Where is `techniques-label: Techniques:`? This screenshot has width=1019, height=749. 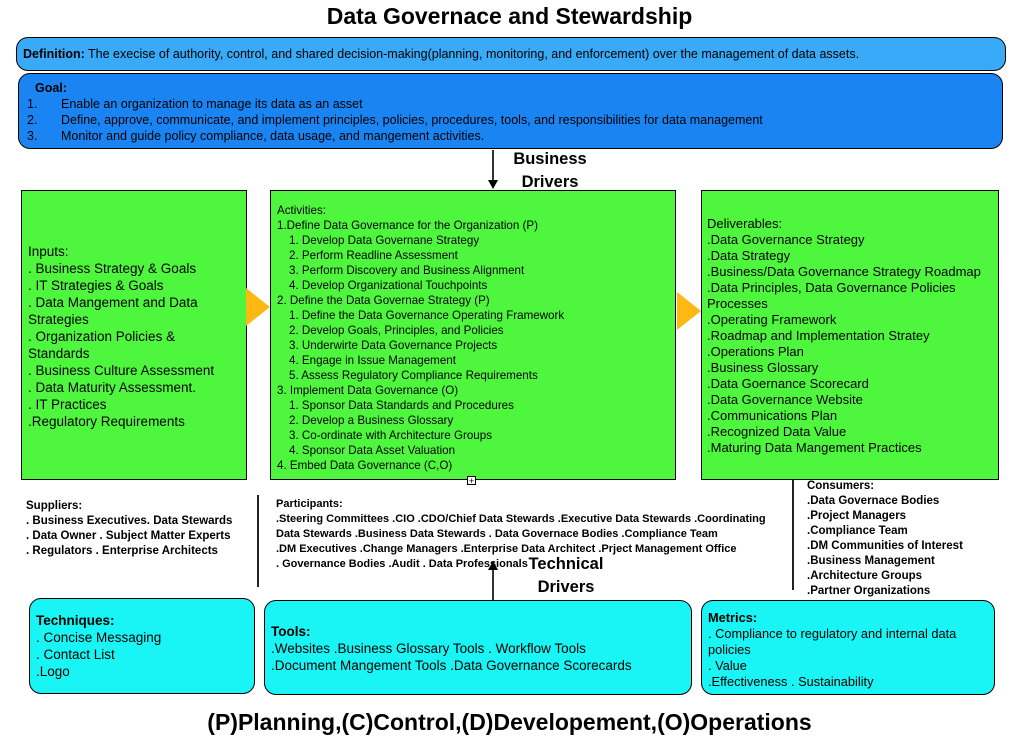
techniques-label: Techniques: is located at coordinates (75, 620).